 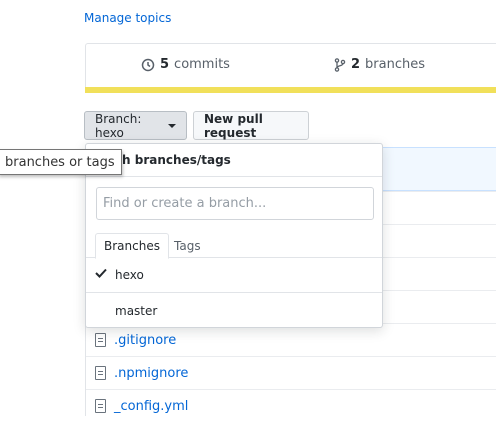 I want to click on new-pull-request-button: New pull request, so click(x=251, y=125).